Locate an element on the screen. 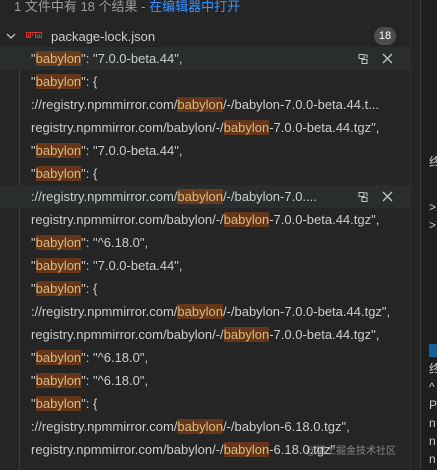 The image size is (437, 470). watermark-text: @稀土掘金技术社区 is located at coordinates (350, 451).